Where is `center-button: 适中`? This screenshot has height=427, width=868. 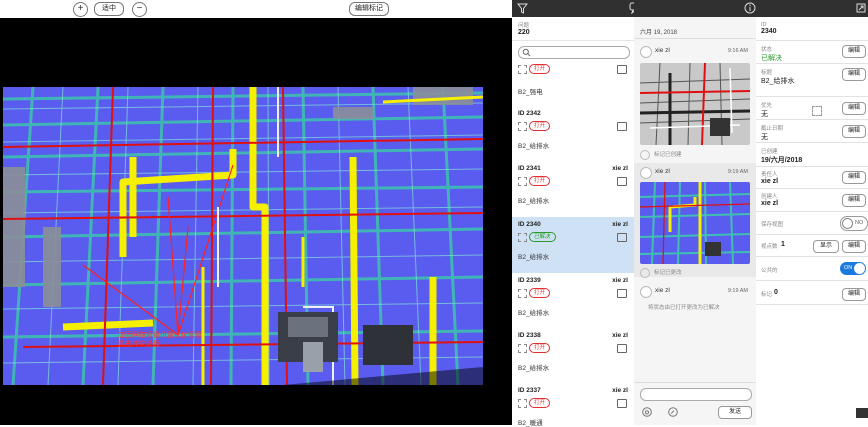
center-button: 适中 is located at coordinates (109, 9).